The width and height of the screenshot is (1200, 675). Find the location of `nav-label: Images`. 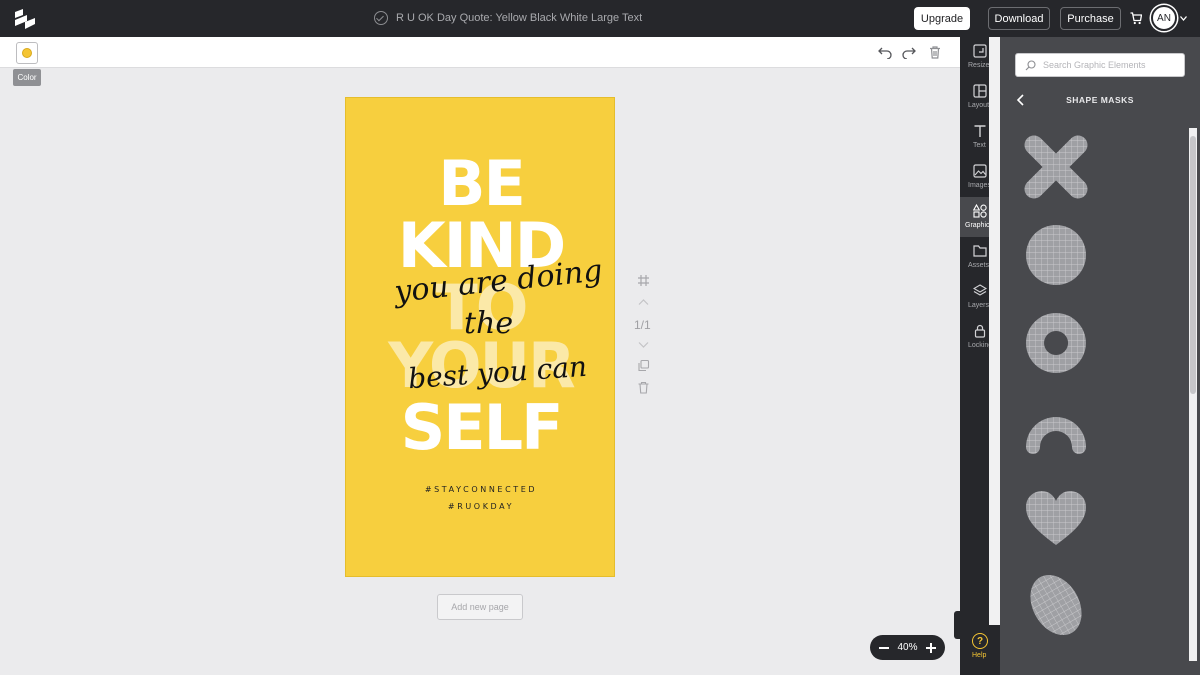

nav-label: Images is located at coordinates (979, 185).